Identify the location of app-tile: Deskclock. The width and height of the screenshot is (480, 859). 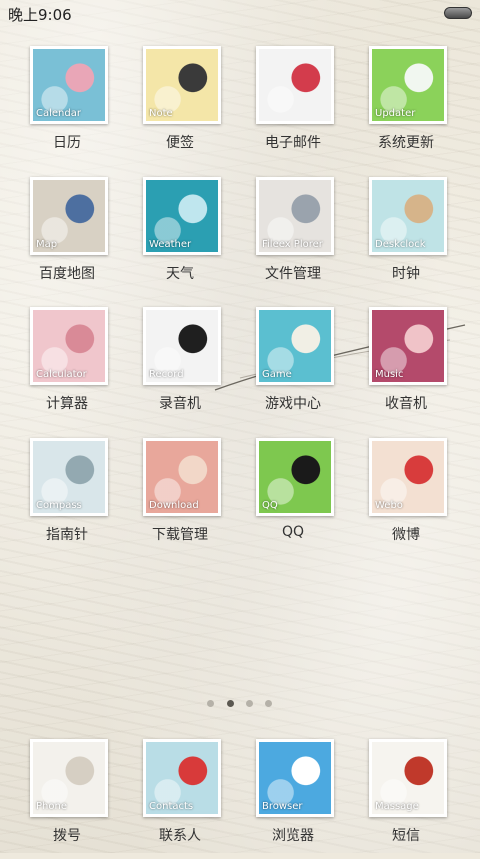
(408, 216).